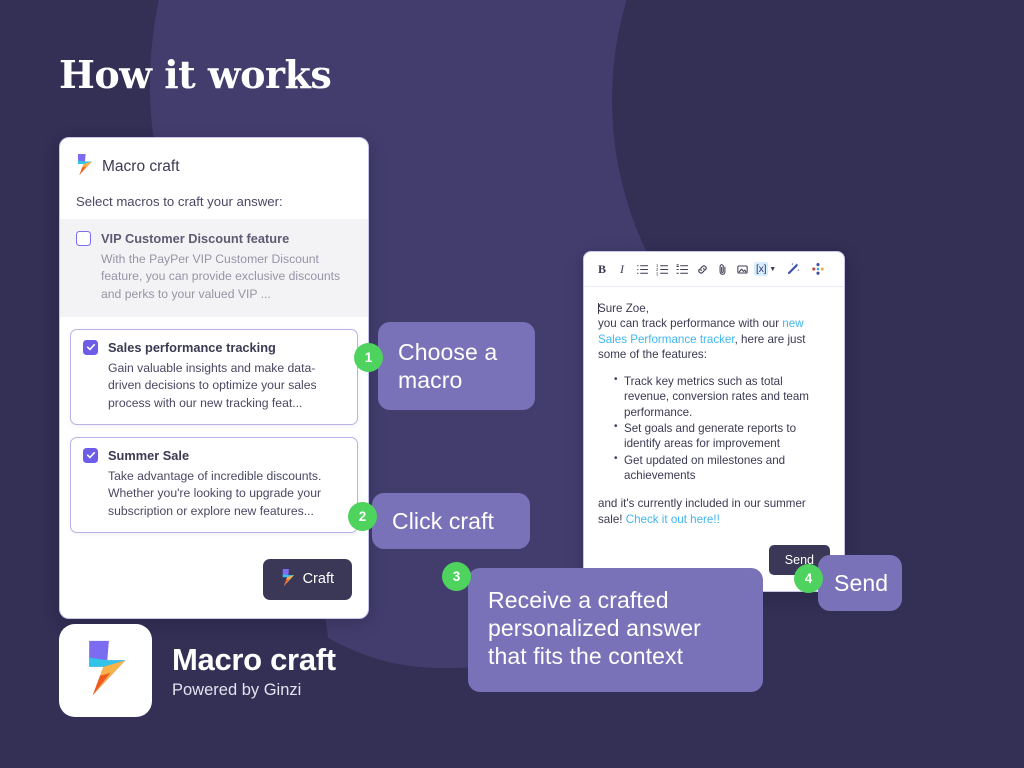  Describe the element at coordinates (690, 324) in the screenshot. I see `editor-intro-before: you can track performance with our` at that location.